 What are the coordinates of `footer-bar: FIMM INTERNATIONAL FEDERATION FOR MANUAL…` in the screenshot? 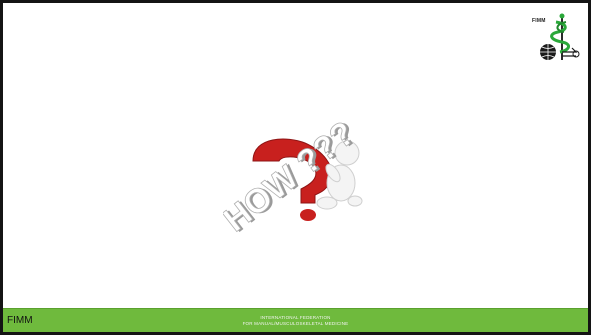 It's located at (295, 320).